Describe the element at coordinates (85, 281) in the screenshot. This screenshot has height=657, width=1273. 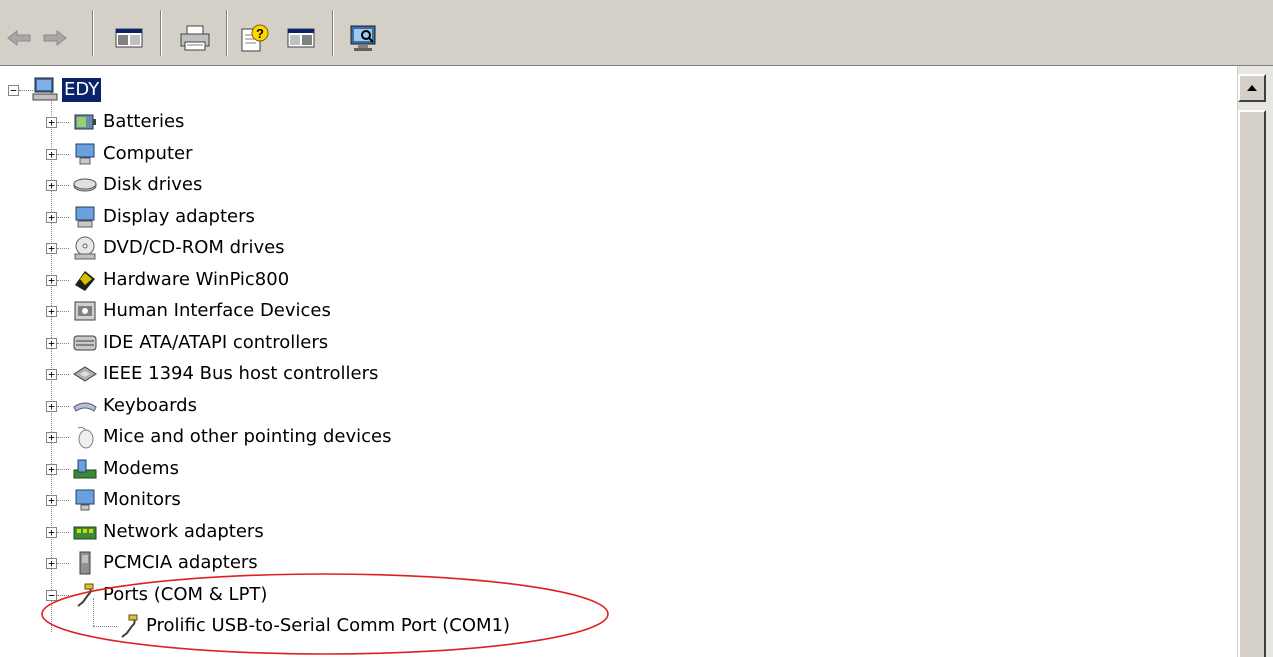
I see `hardware-icon` at that location.